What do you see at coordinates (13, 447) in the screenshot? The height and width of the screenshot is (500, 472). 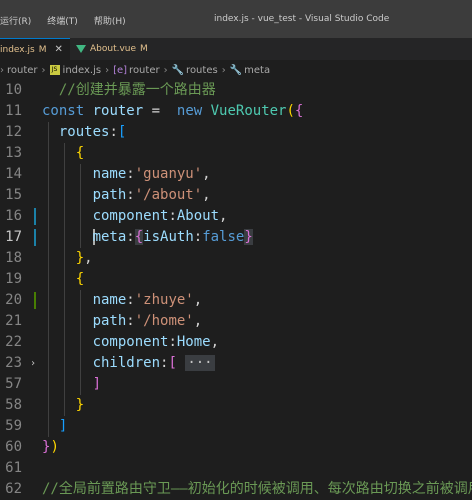 I see `line-number: 60` at bounding box center [13, 447].